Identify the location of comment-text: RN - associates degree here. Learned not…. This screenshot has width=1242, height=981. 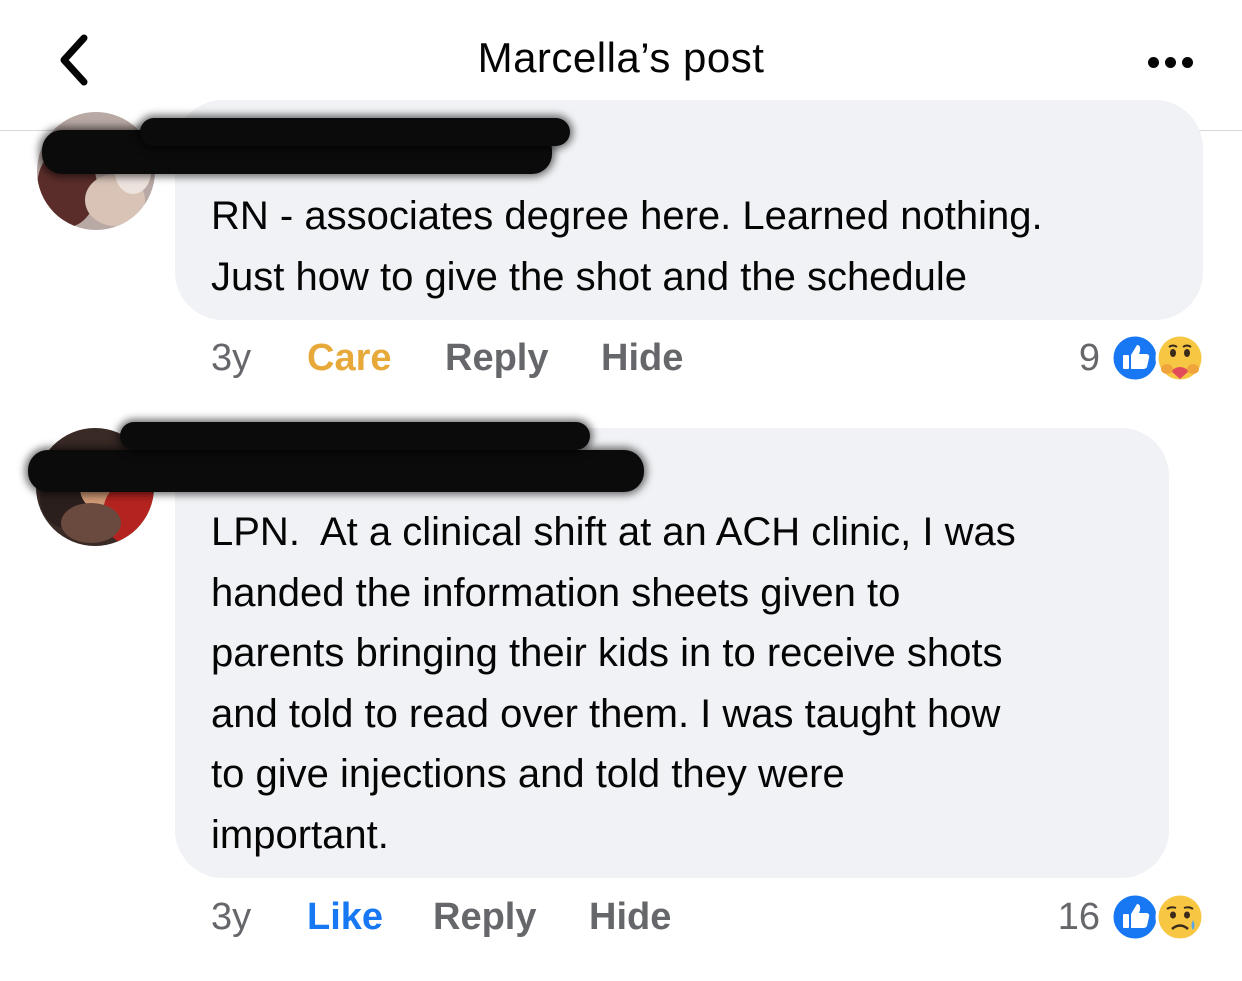
(627, 246).